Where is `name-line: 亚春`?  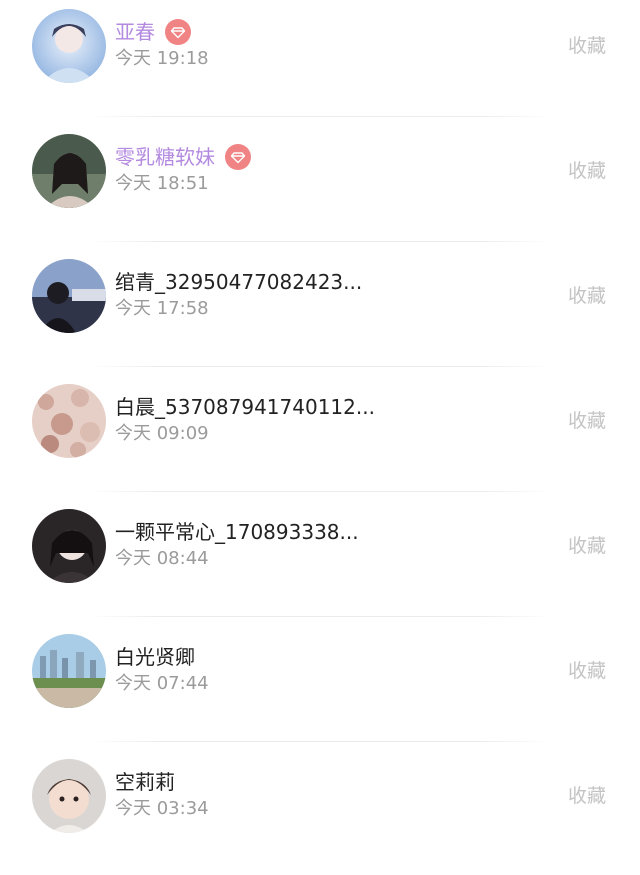 name-line: 亚春 is located at coordinates (153, 32).